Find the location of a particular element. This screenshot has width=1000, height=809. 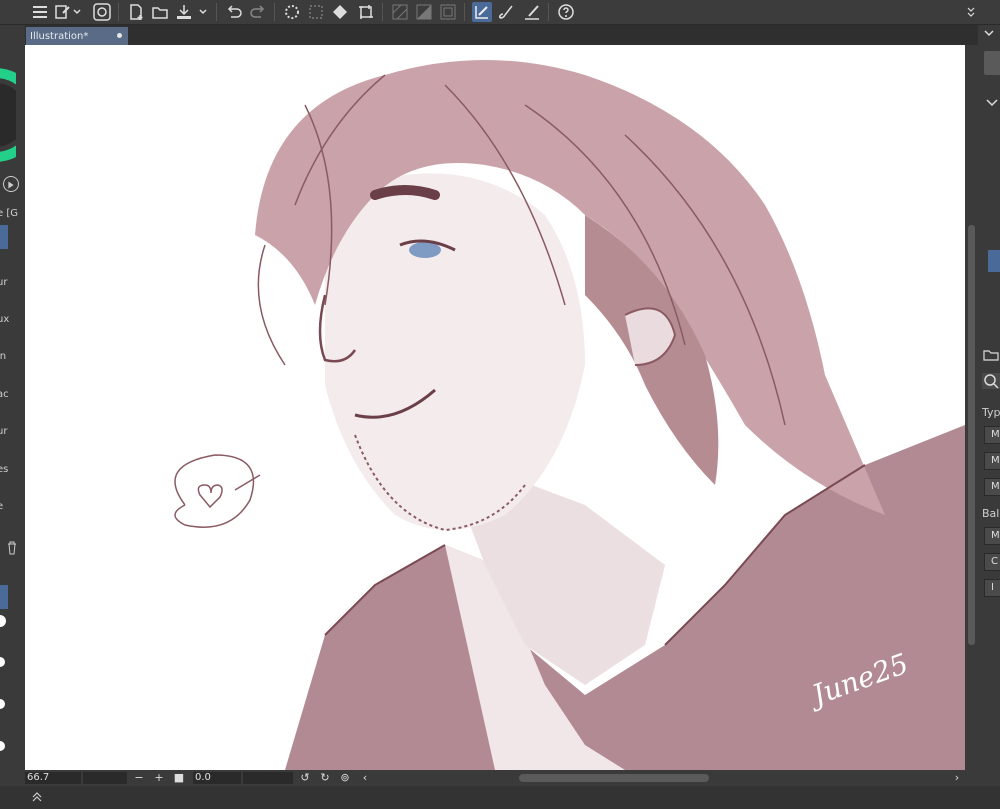

canvas-status-bar: 66.7 − + ■ 0.0 ↺ ↻ ⊚ ‹ › is located at coordinates (501, 778).